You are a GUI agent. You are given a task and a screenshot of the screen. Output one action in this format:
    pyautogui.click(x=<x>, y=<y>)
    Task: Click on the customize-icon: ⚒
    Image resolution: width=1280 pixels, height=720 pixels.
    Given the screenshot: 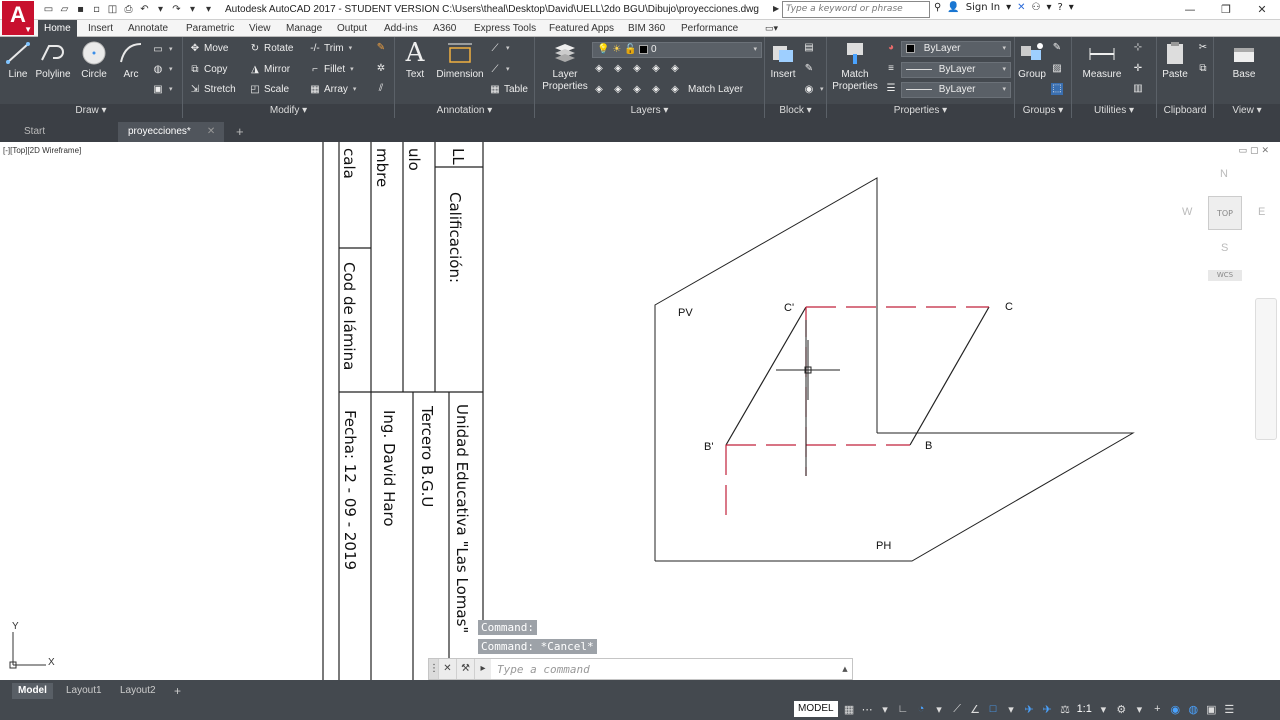 What is the action you would take?
    pyautogui.click(x=466, y=669)
    